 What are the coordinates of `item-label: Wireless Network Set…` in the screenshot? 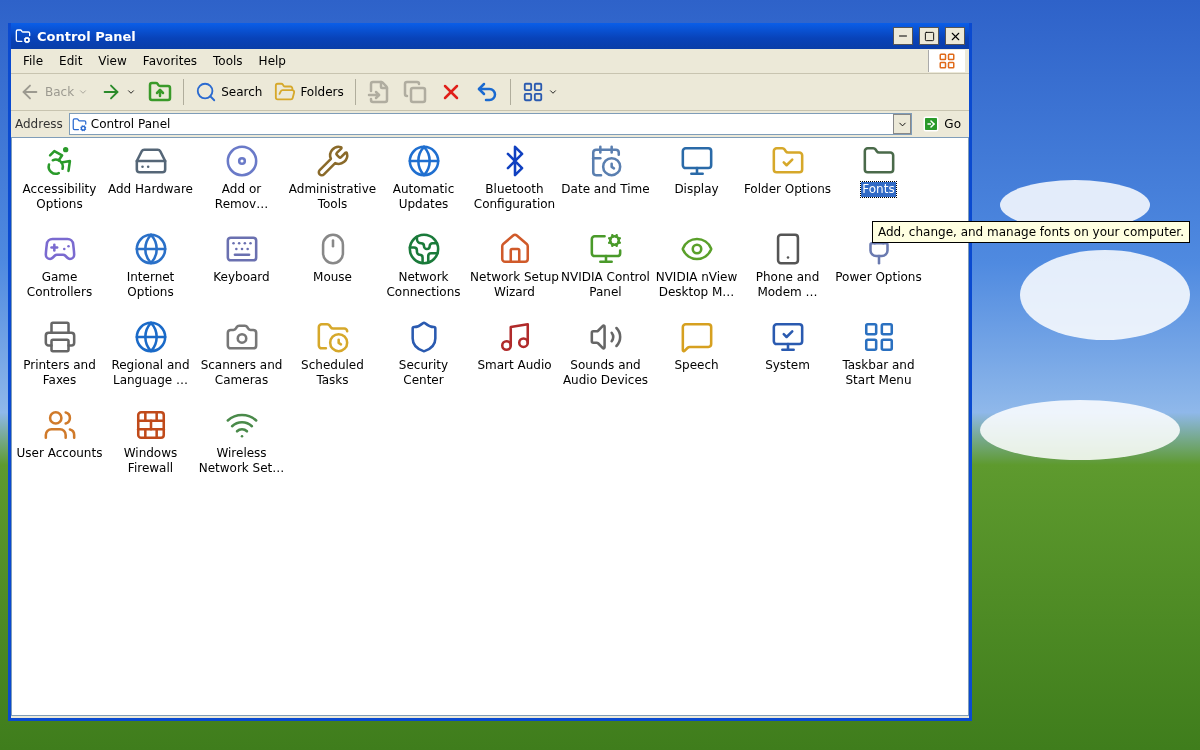 It's located at (241, 461).